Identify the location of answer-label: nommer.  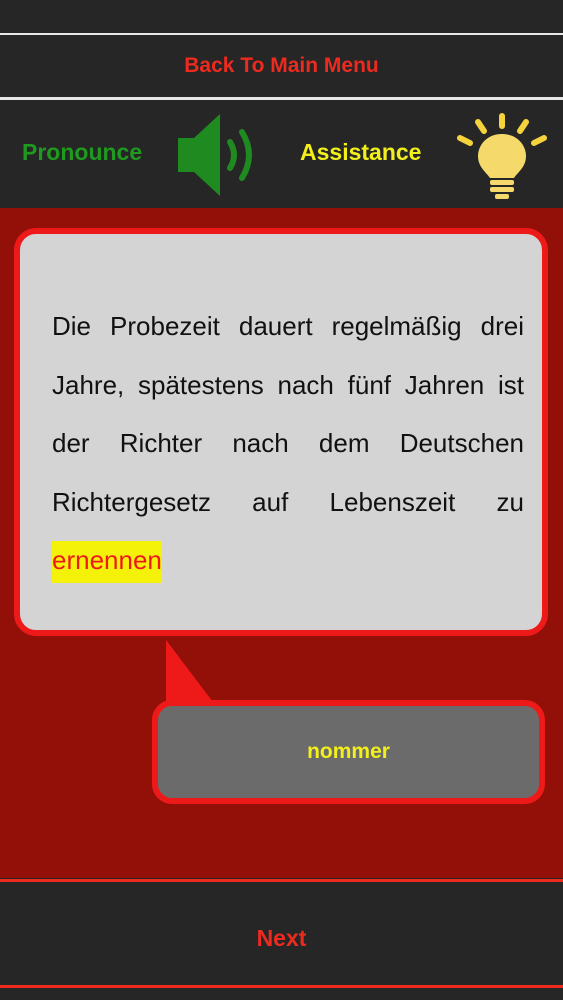
(348, 751).